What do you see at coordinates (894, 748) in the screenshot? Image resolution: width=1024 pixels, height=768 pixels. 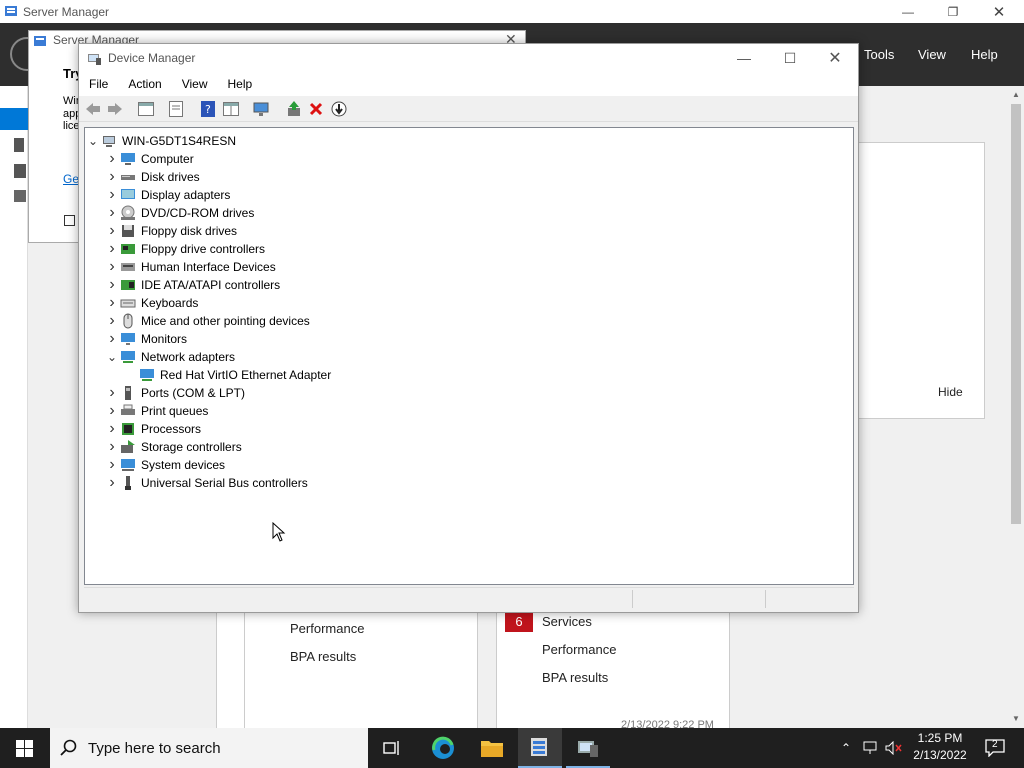 I see `volume-muted-icon` at bounding box center [894, 748].